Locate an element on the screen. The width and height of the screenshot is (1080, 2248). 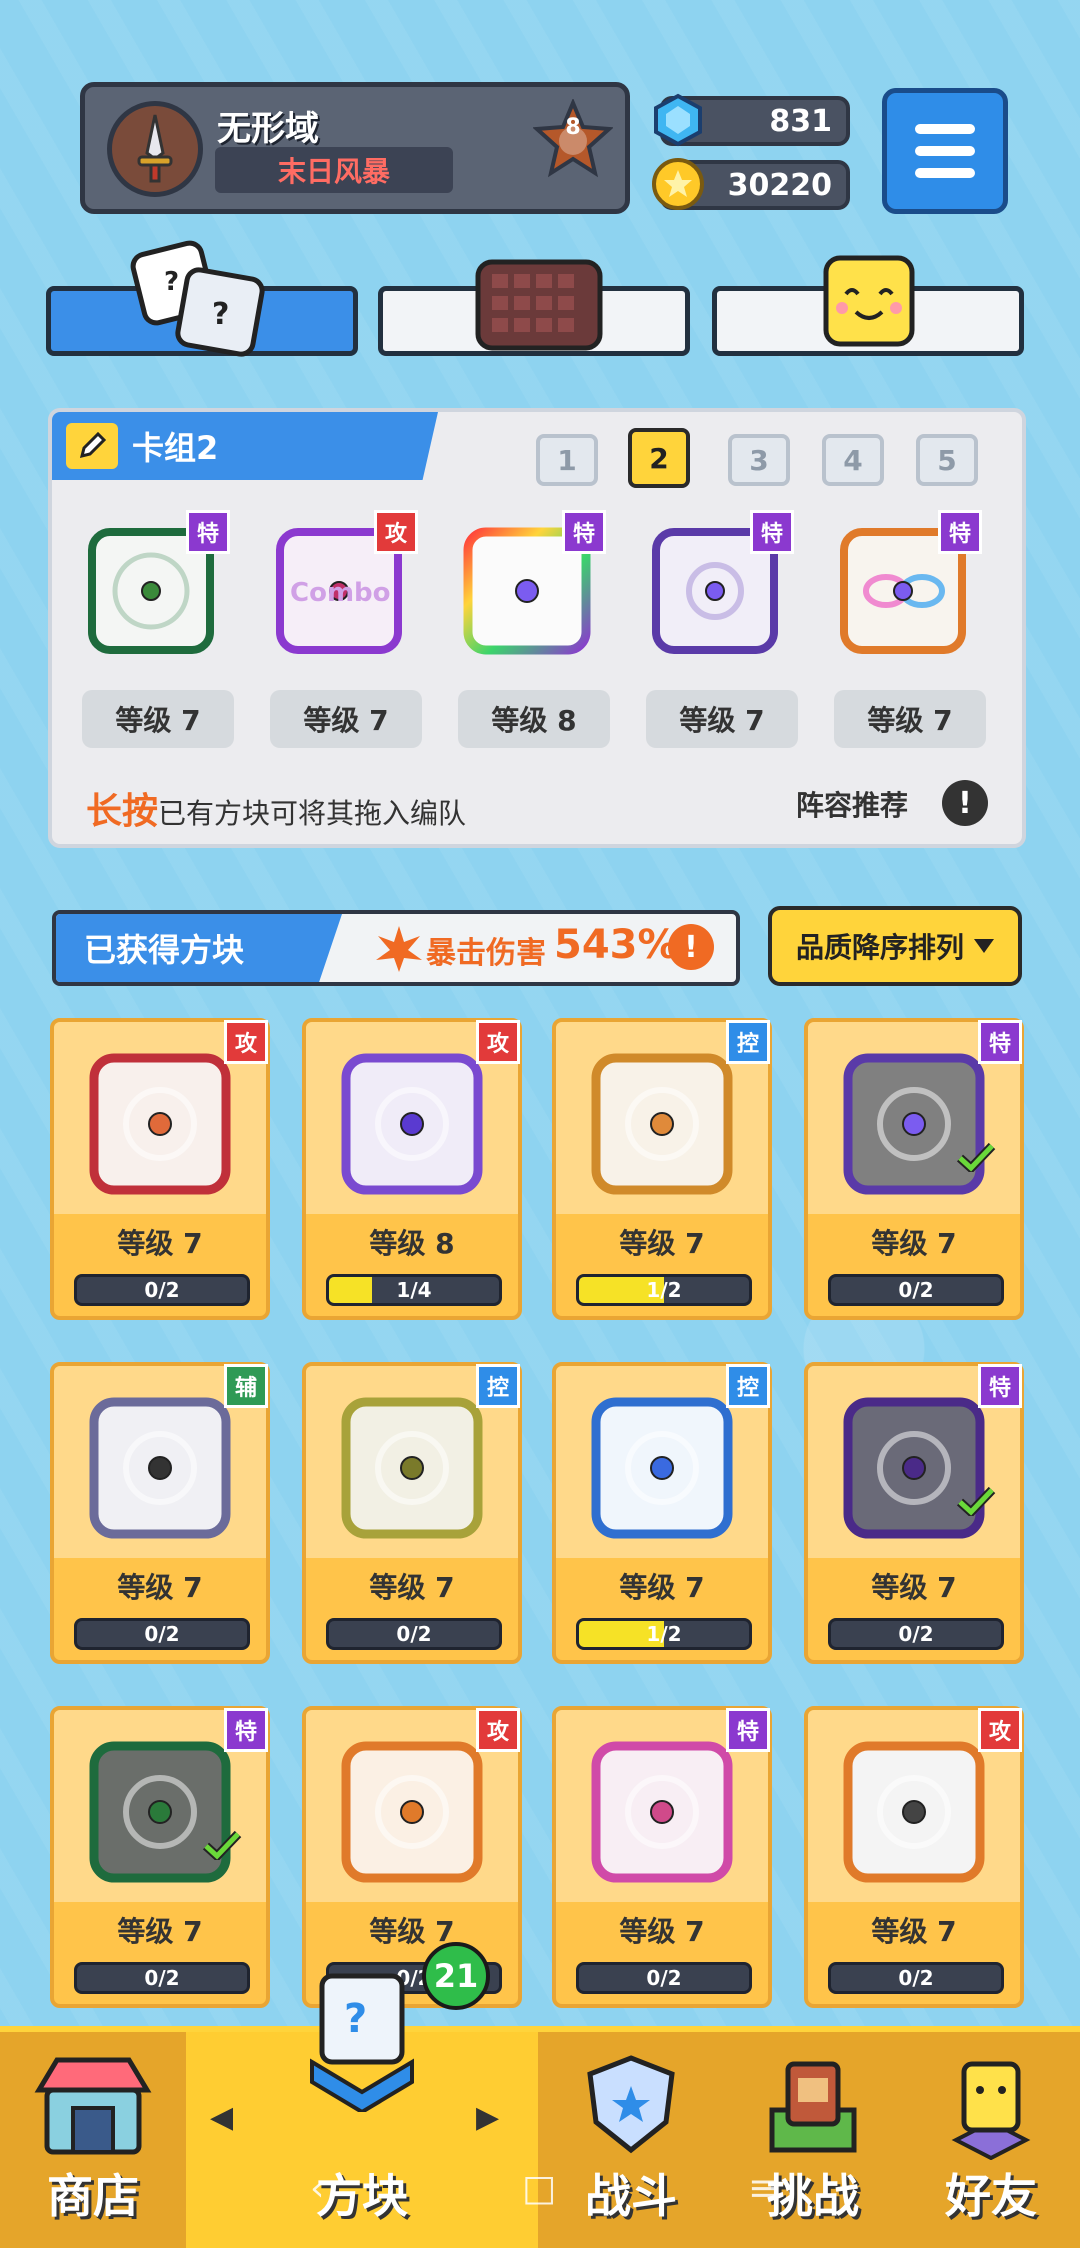
equipped-check-icon is located at coordinates (976, 1501).